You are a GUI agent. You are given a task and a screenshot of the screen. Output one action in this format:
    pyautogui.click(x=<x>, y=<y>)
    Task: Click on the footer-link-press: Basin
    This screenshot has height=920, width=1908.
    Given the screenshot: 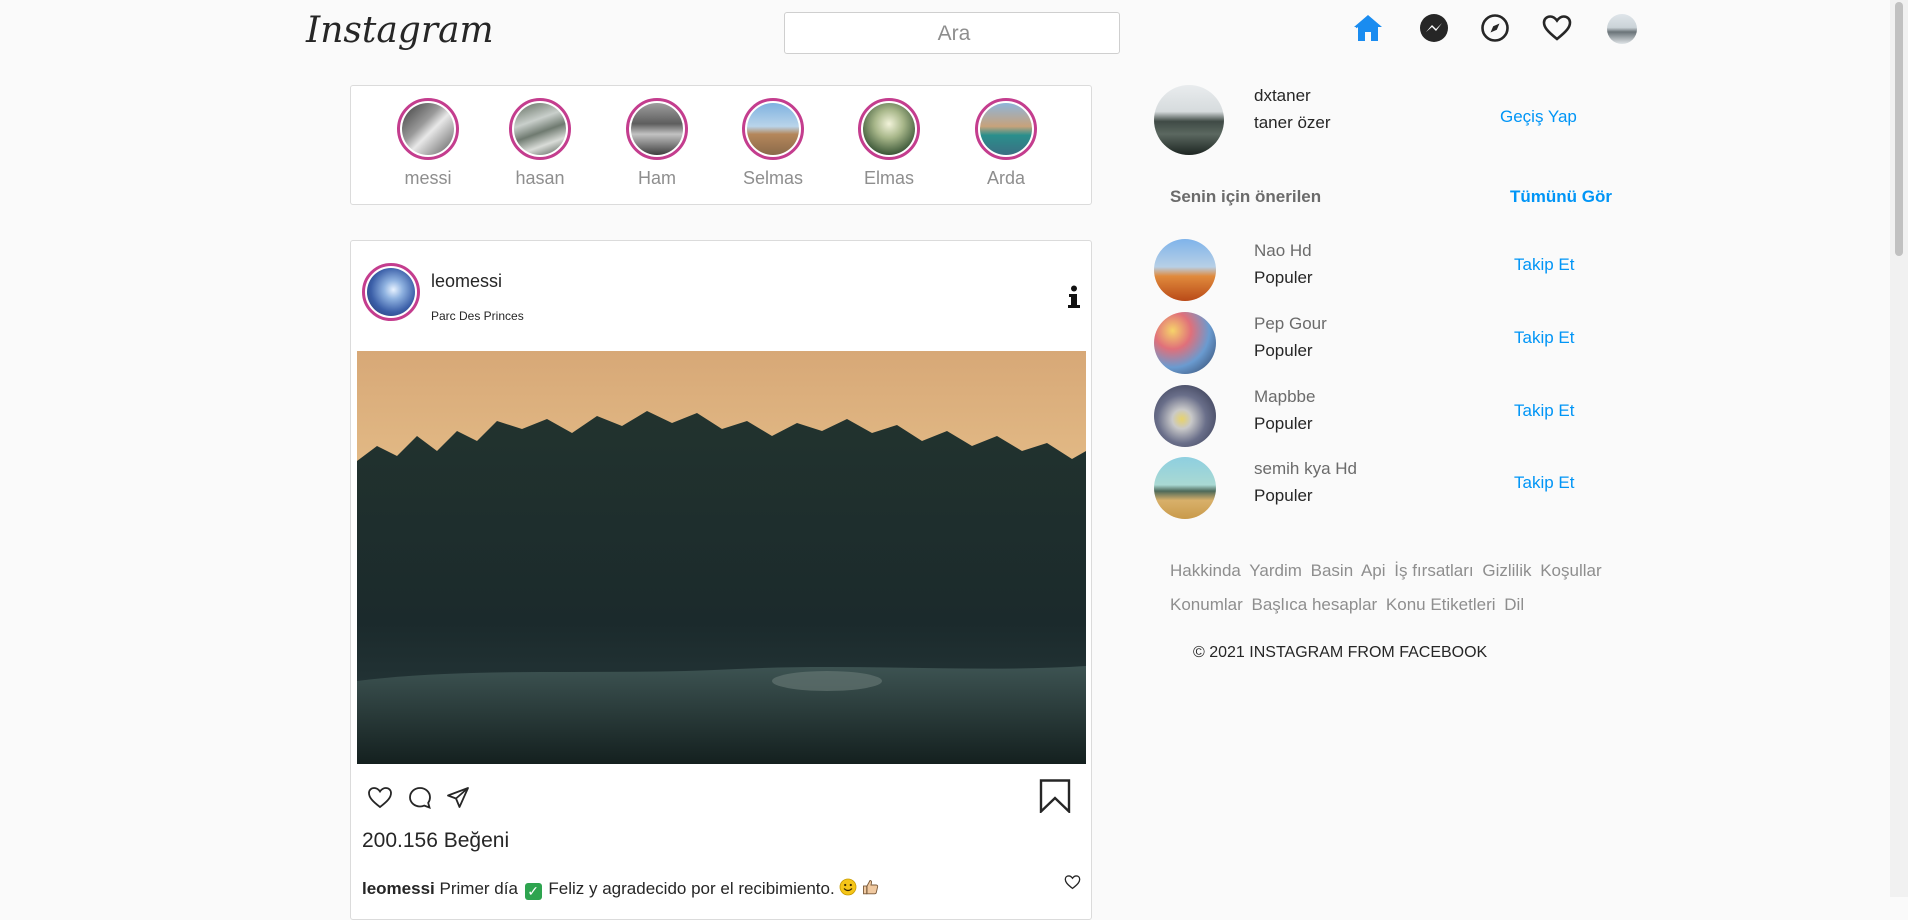 What is the action you would take?
    pyautogui.click(x=1332, y=570)
    